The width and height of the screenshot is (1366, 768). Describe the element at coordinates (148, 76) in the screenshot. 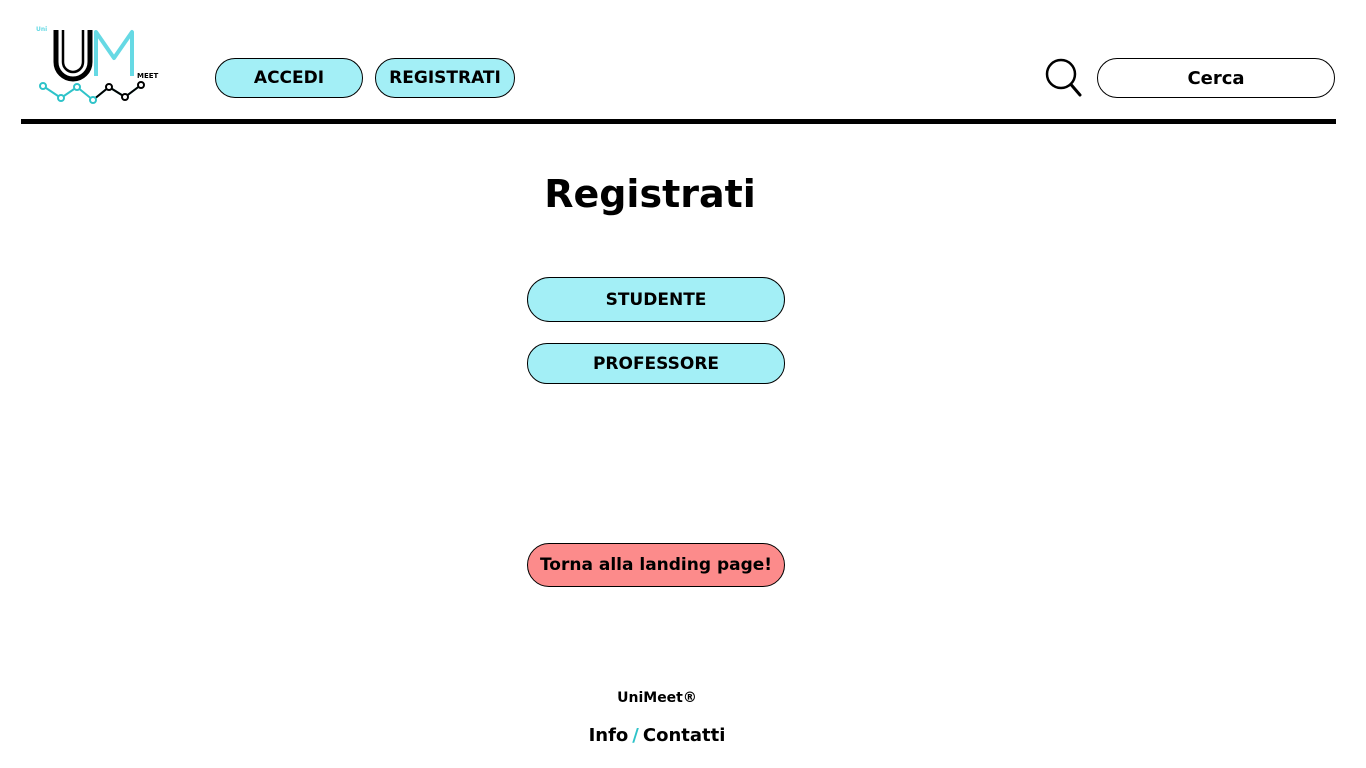

I see `logo-small-text-right: MEET` at that location.